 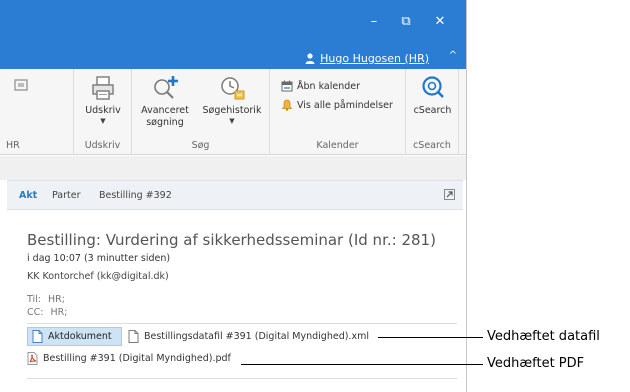 I want to click on cc-value: HR;, so click(x=58, y=312).